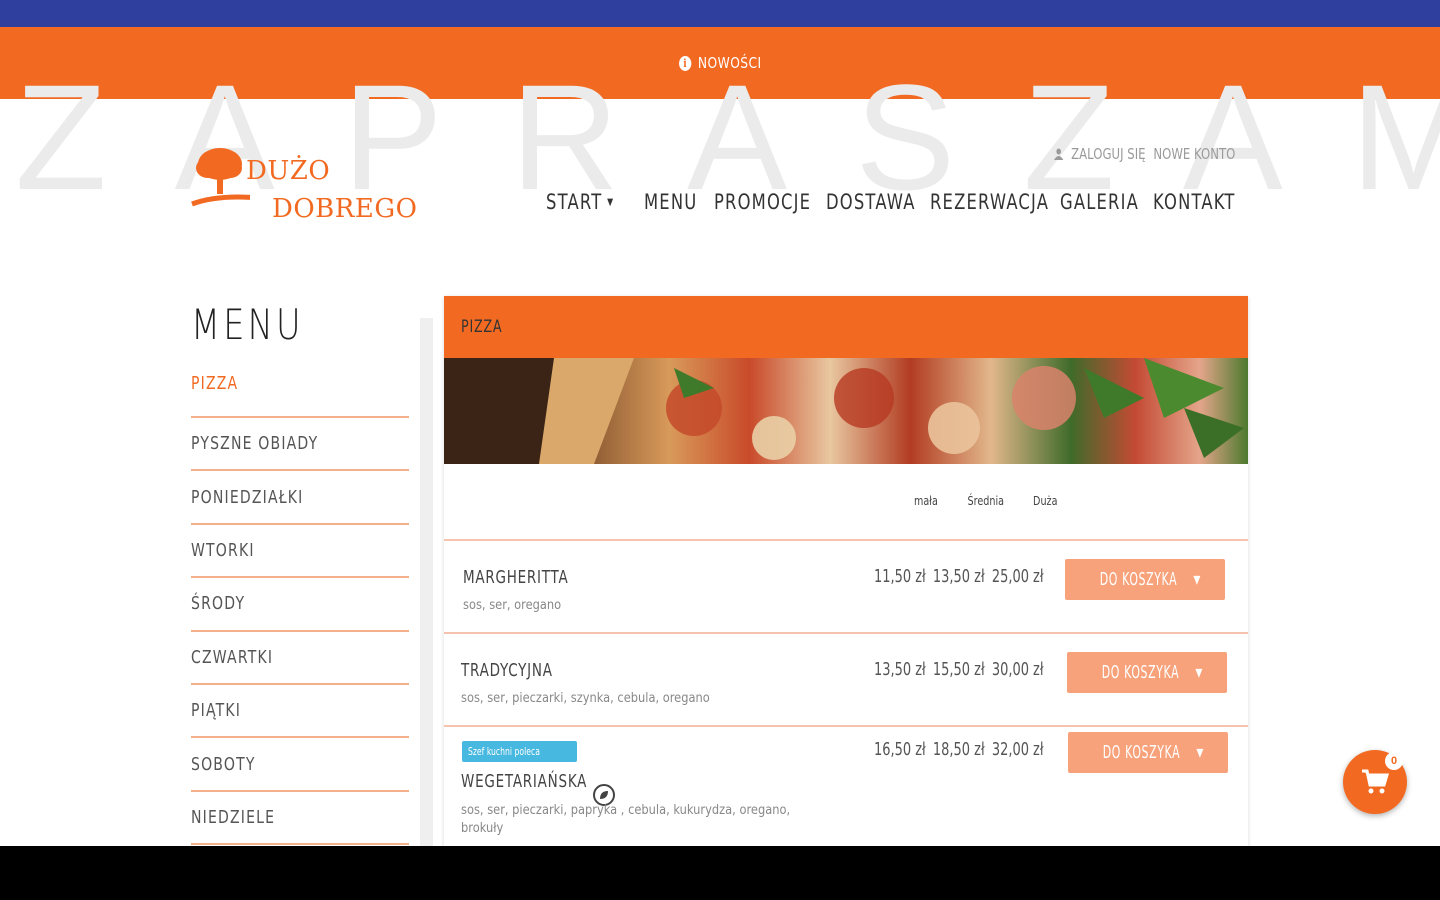  I want to click on sidebar-item-niedziele: NIEDZIELE, so click(300, 819).